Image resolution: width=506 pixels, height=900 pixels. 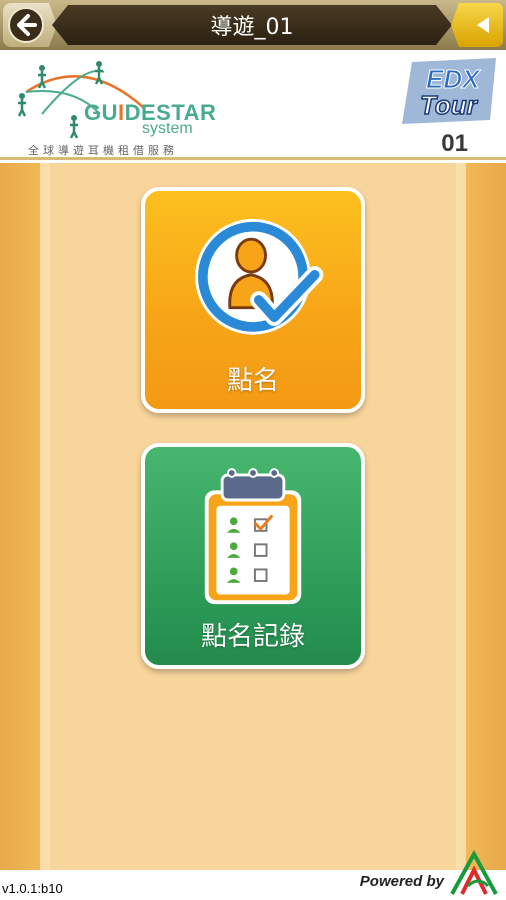 What do you see at coordinates (401, 881) in the screenshot?
I see `powered-by-label: Powered by` at bounding box center [401, 881].